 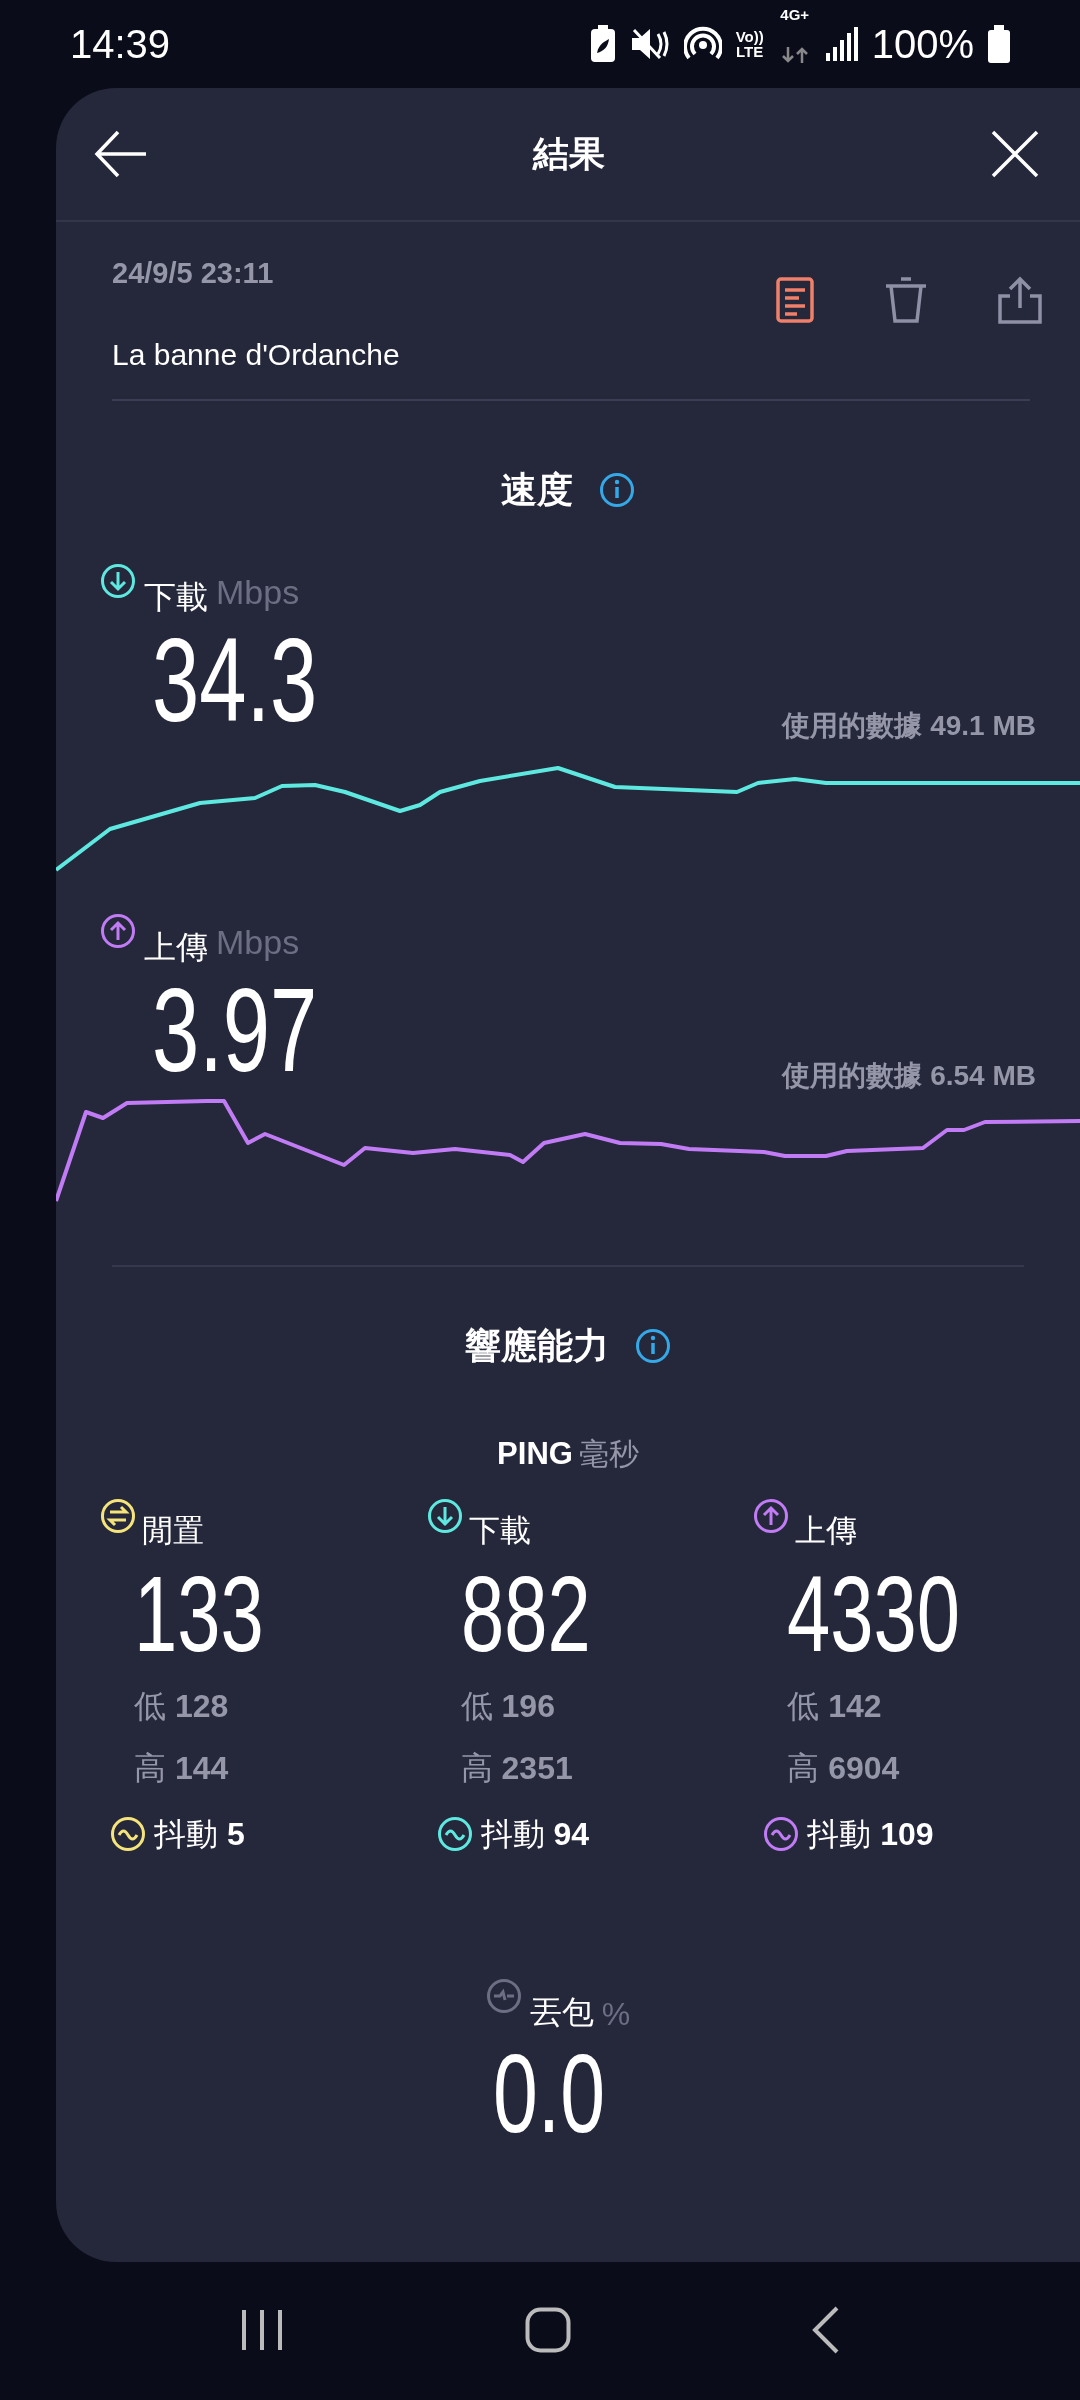 I want to click on ping-low: 低 196, so click(x=508, y=1706).